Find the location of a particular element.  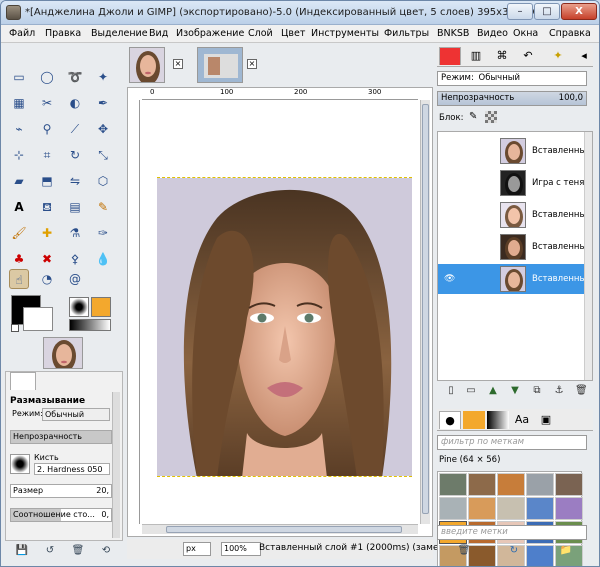

layer-row-selected: 👁 Вставленный сл is located at coordinates (515, 279).